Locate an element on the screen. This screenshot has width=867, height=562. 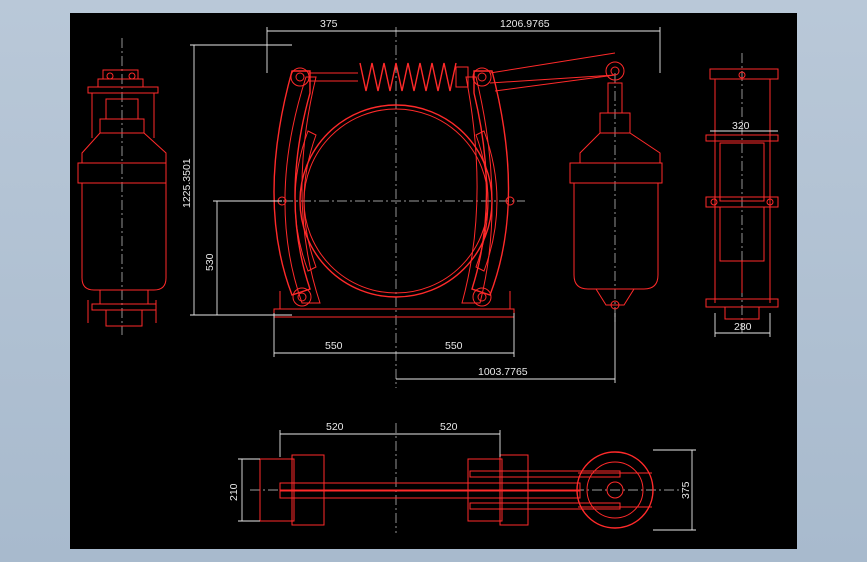
dim-front-top-right: 1206.9765 is located at coordinates (525, 24).